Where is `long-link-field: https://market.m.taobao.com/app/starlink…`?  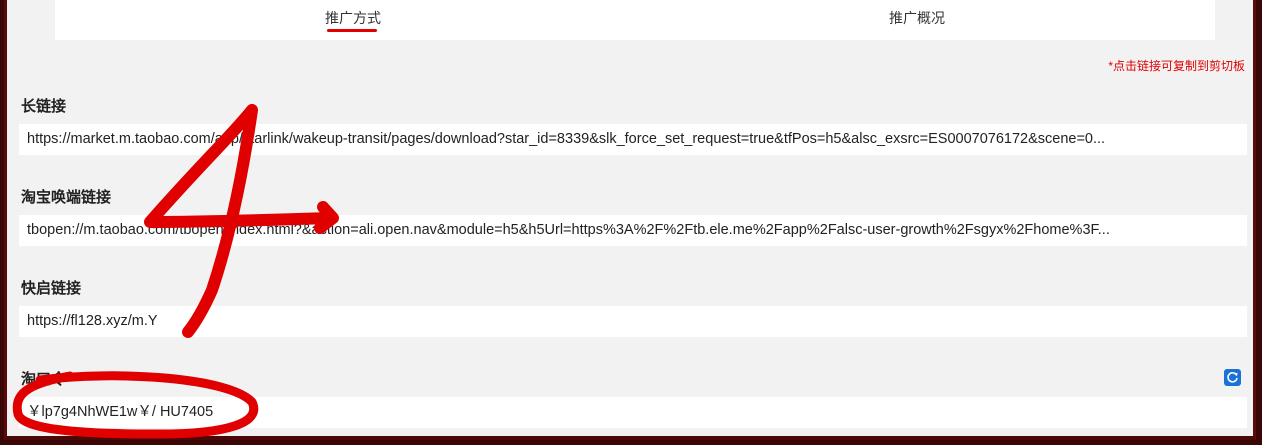
long-link-field: https://market.m.taobao.com/app/starlink… is located at coordinates (633, 139).